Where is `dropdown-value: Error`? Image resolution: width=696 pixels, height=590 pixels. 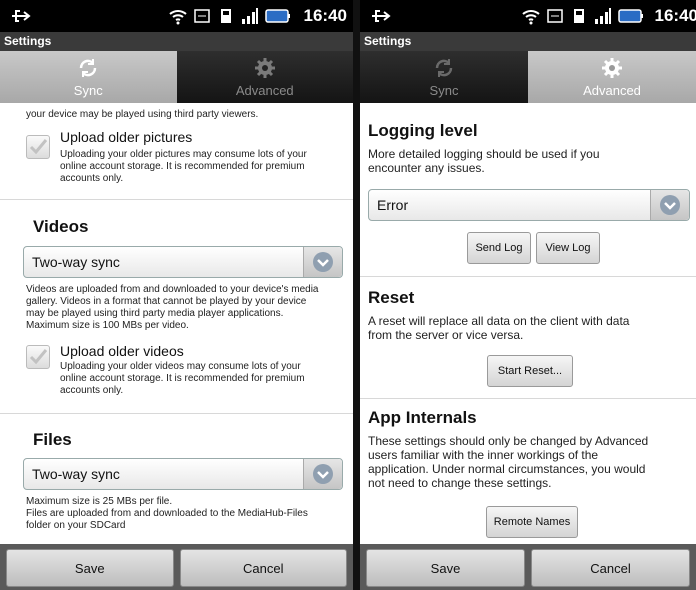 dropdown-value: Error is located at coordinates (393, 205).